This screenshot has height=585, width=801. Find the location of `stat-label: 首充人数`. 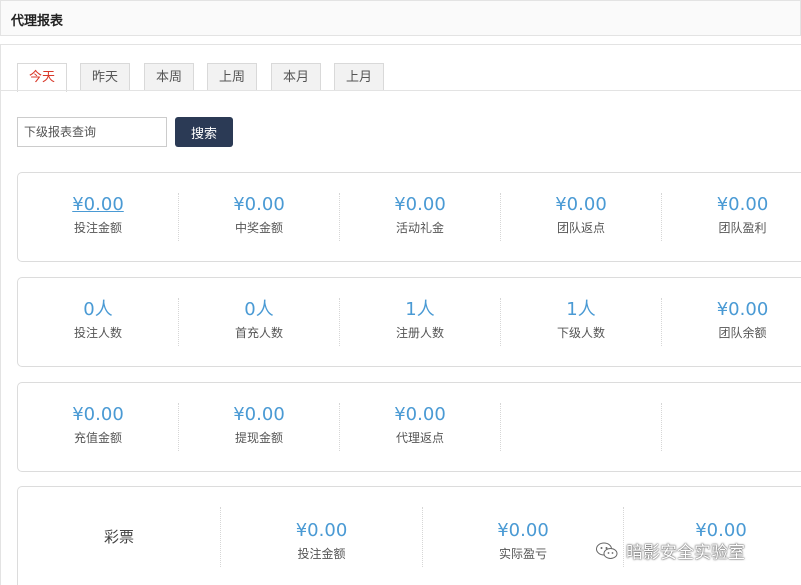

stat-label: 首充人数 is located at coordinates (258, 333).